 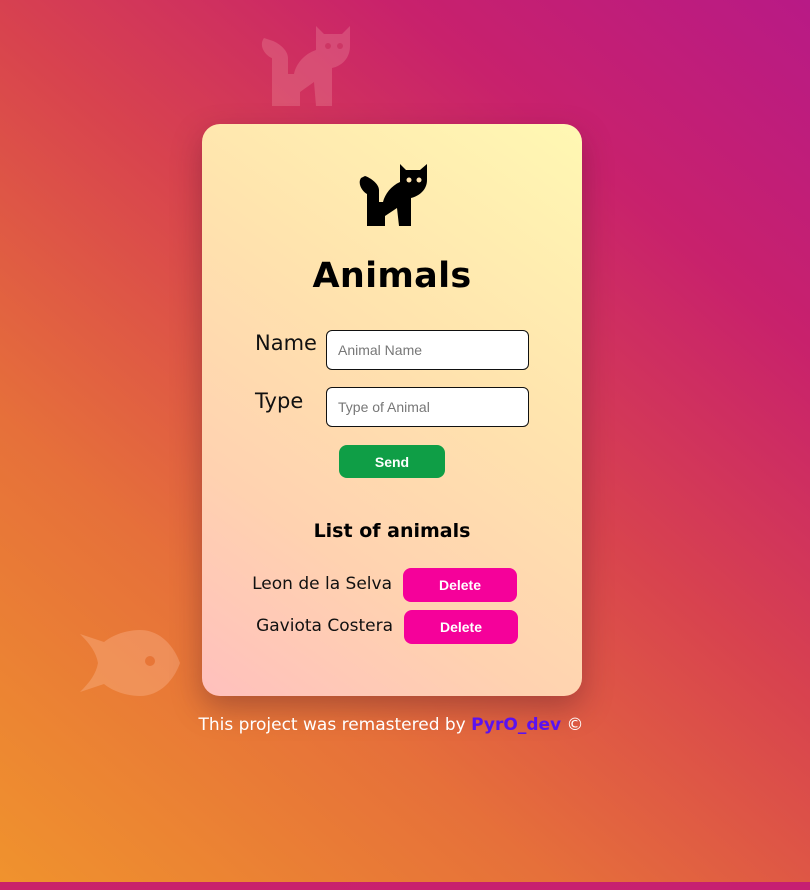 What do you see at coordinates (405, 886) in the screenshot?
I see `page-bottom-strip` at bounding box center [405, 886].